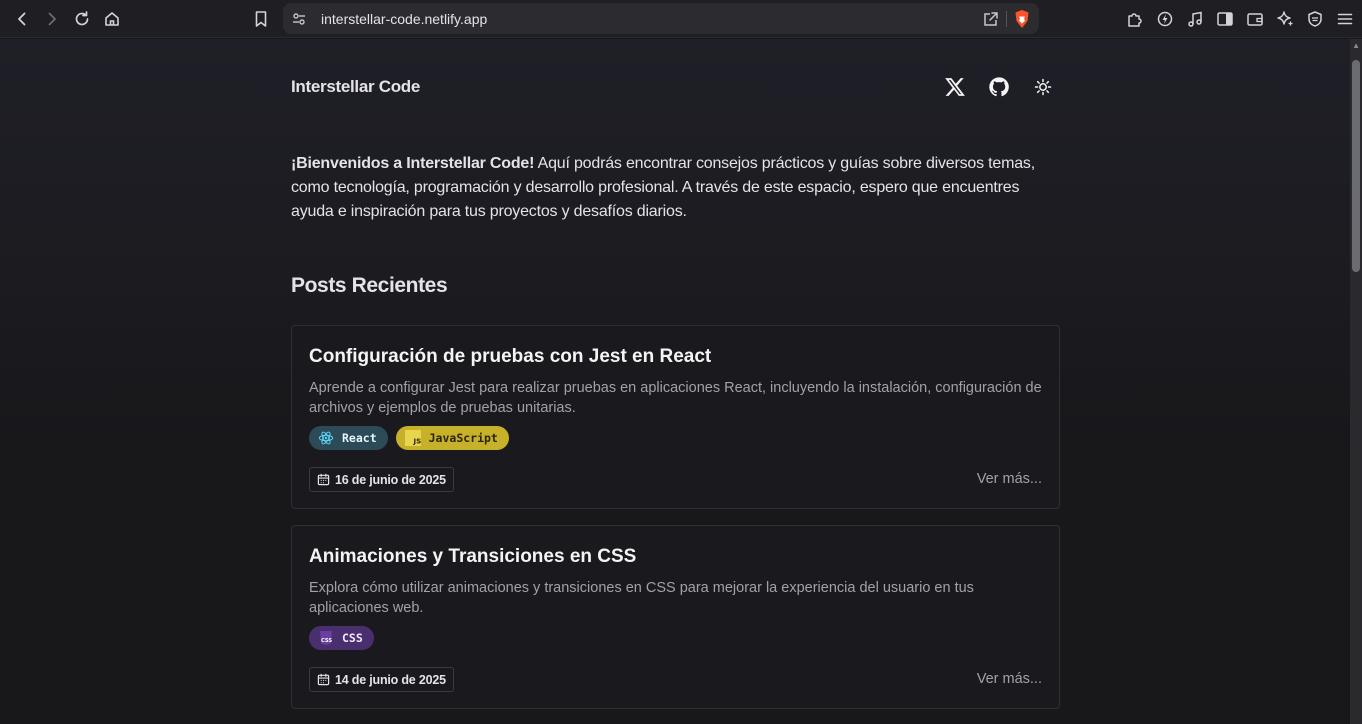  I want to click on github-icon, so click(999, 87).